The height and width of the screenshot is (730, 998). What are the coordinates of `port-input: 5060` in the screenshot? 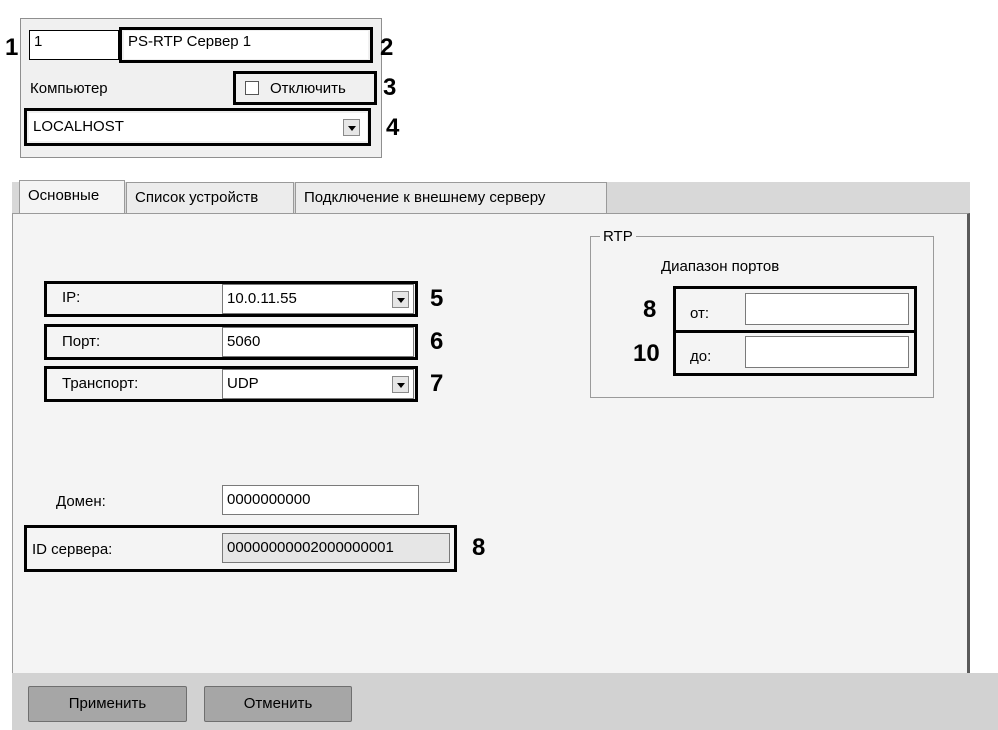 It's located at (318, 342).